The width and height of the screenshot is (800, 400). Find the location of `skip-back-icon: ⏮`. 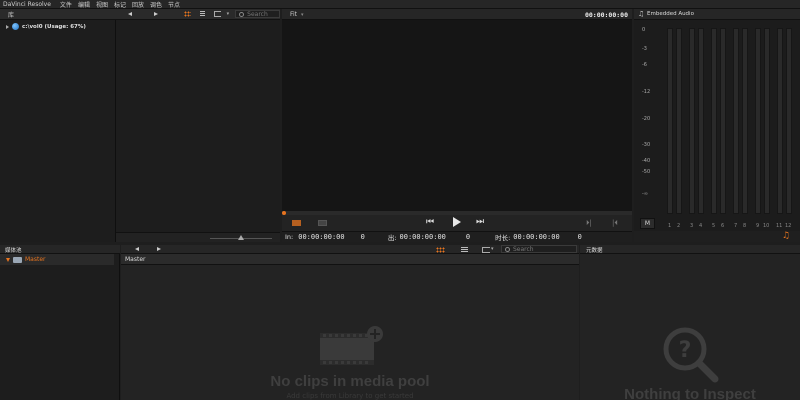

skip-back-icon: ⏮ is located at coordinates (430, 222).